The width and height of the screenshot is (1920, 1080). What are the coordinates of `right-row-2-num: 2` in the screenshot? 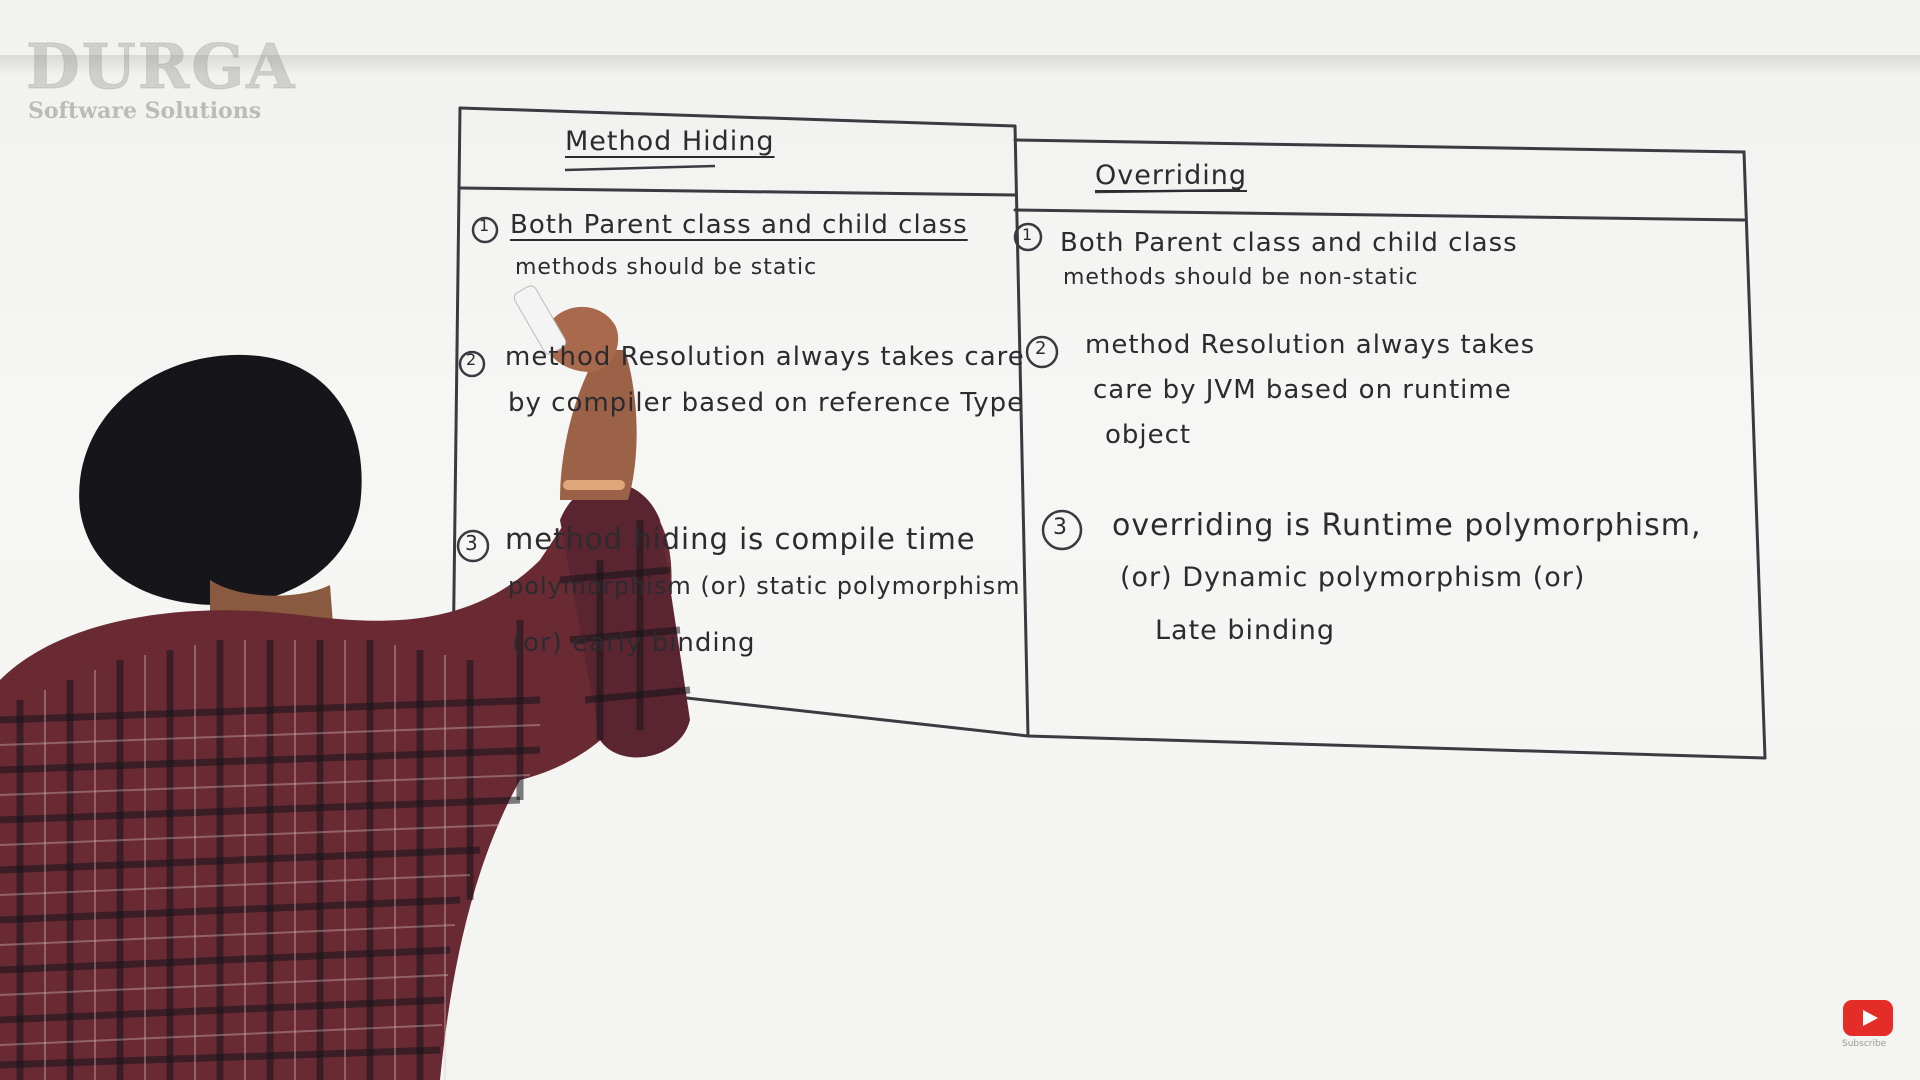 It's located at (1041, 348).